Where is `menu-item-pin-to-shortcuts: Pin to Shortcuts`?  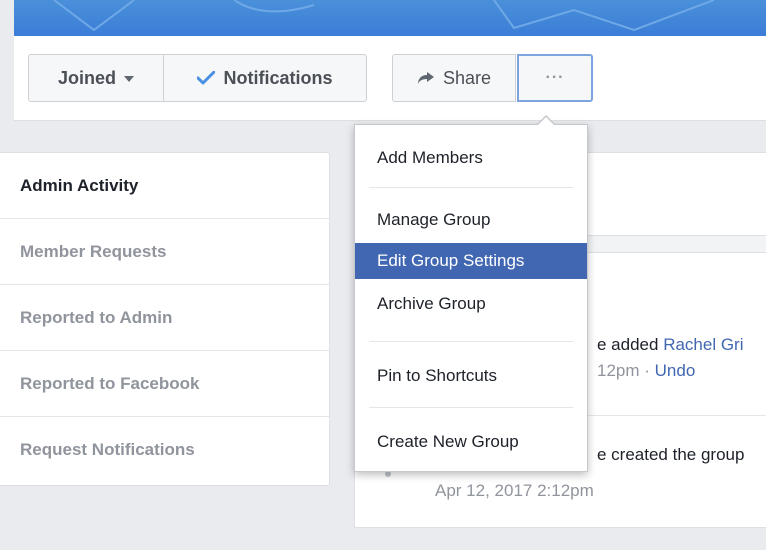
menu-item-pin-to-shortcuts: Pin to Shortcuts is located at coordinates (471, 376).